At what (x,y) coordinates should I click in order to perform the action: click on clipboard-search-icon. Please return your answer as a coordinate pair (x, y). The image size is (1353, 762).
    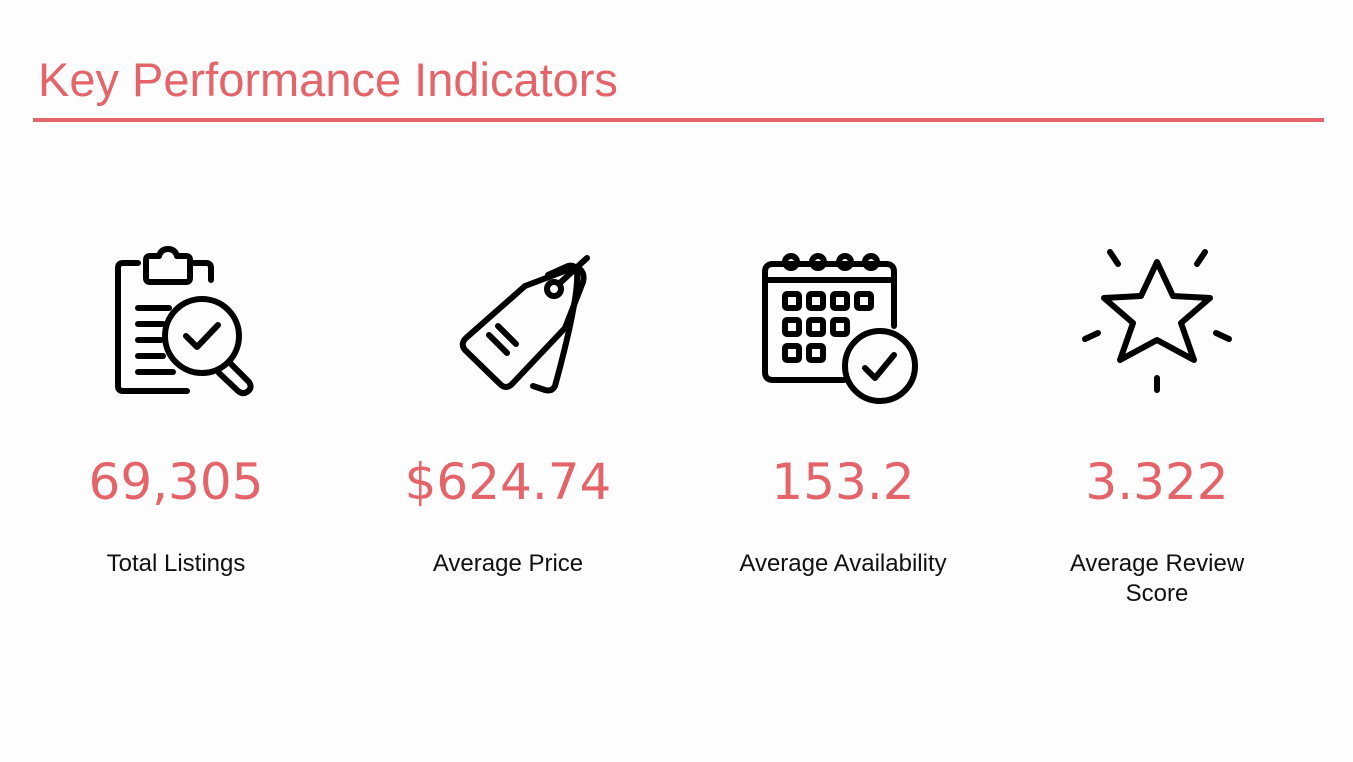
    Looking at the image, I should click on (176, 323).